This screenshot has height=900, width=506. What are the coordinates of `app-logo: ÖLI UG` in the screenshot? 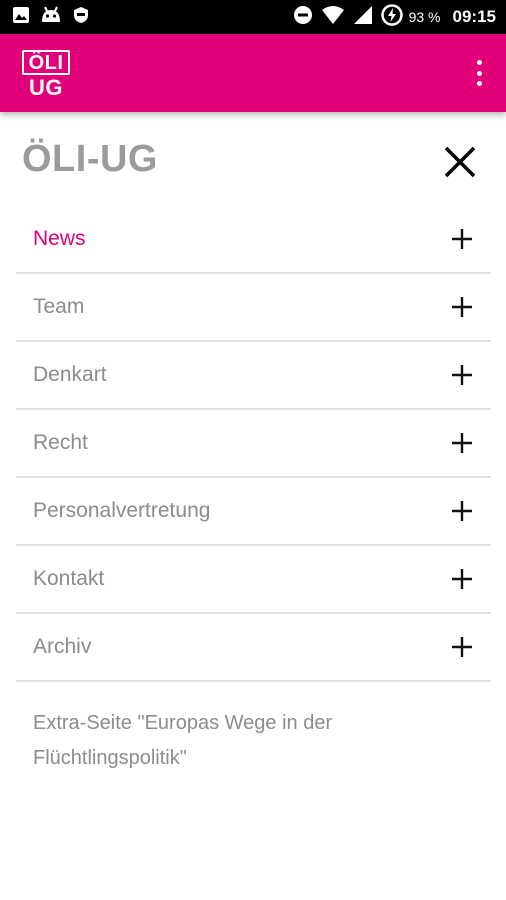 It's located at (46, 74).